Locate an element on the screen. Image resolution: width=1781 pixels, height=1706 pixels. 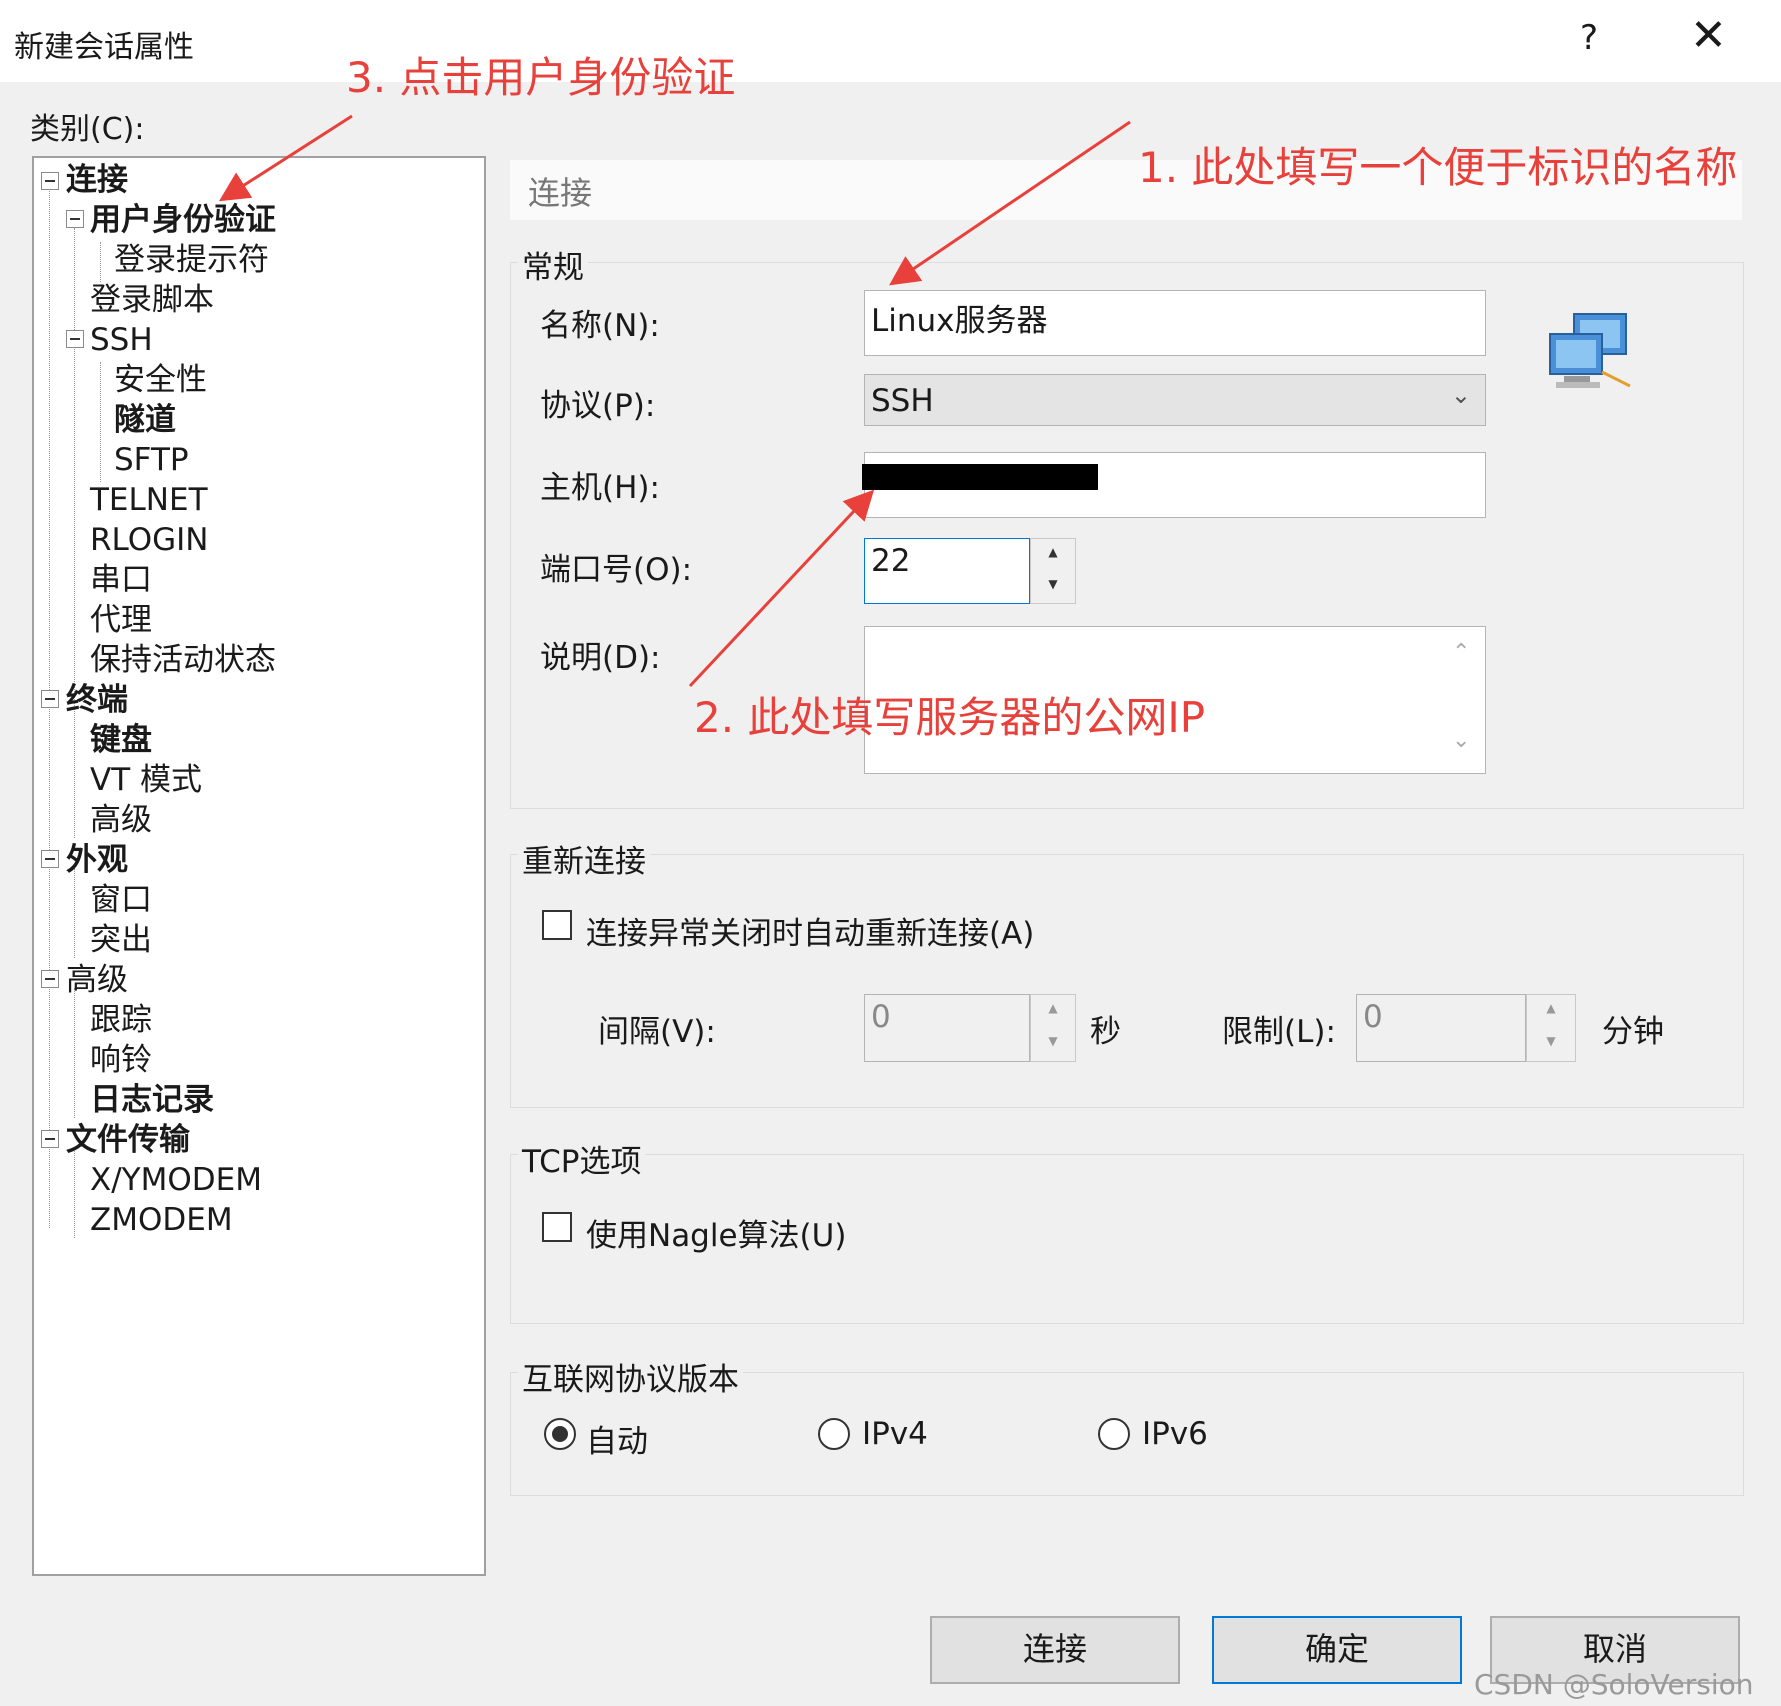
watermark: CSDN @SoloVersion is located at coordinates (1614, 1684).